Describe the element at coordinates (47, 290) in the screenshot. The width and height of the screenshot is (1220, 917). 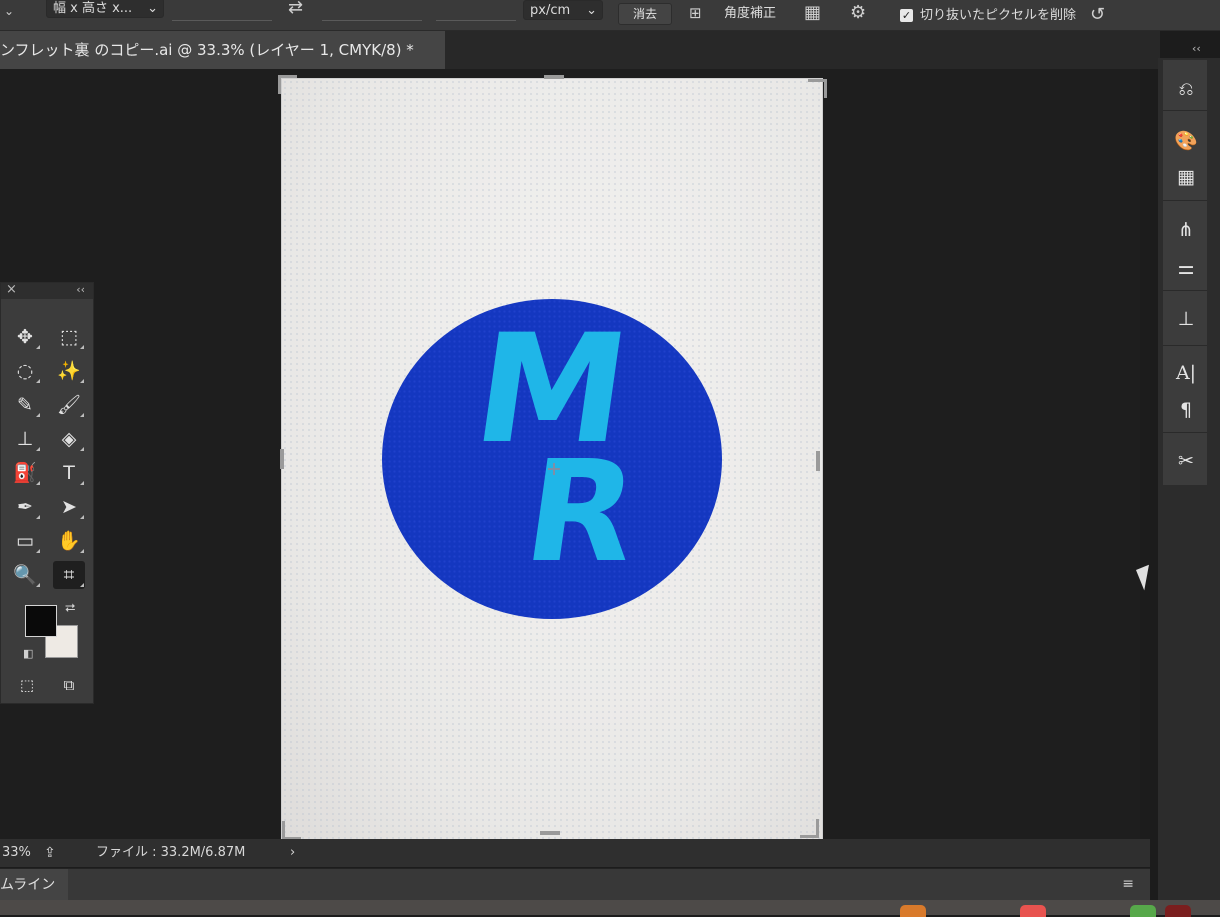
I see `tools-panel-header: × ‹‹` at that location.